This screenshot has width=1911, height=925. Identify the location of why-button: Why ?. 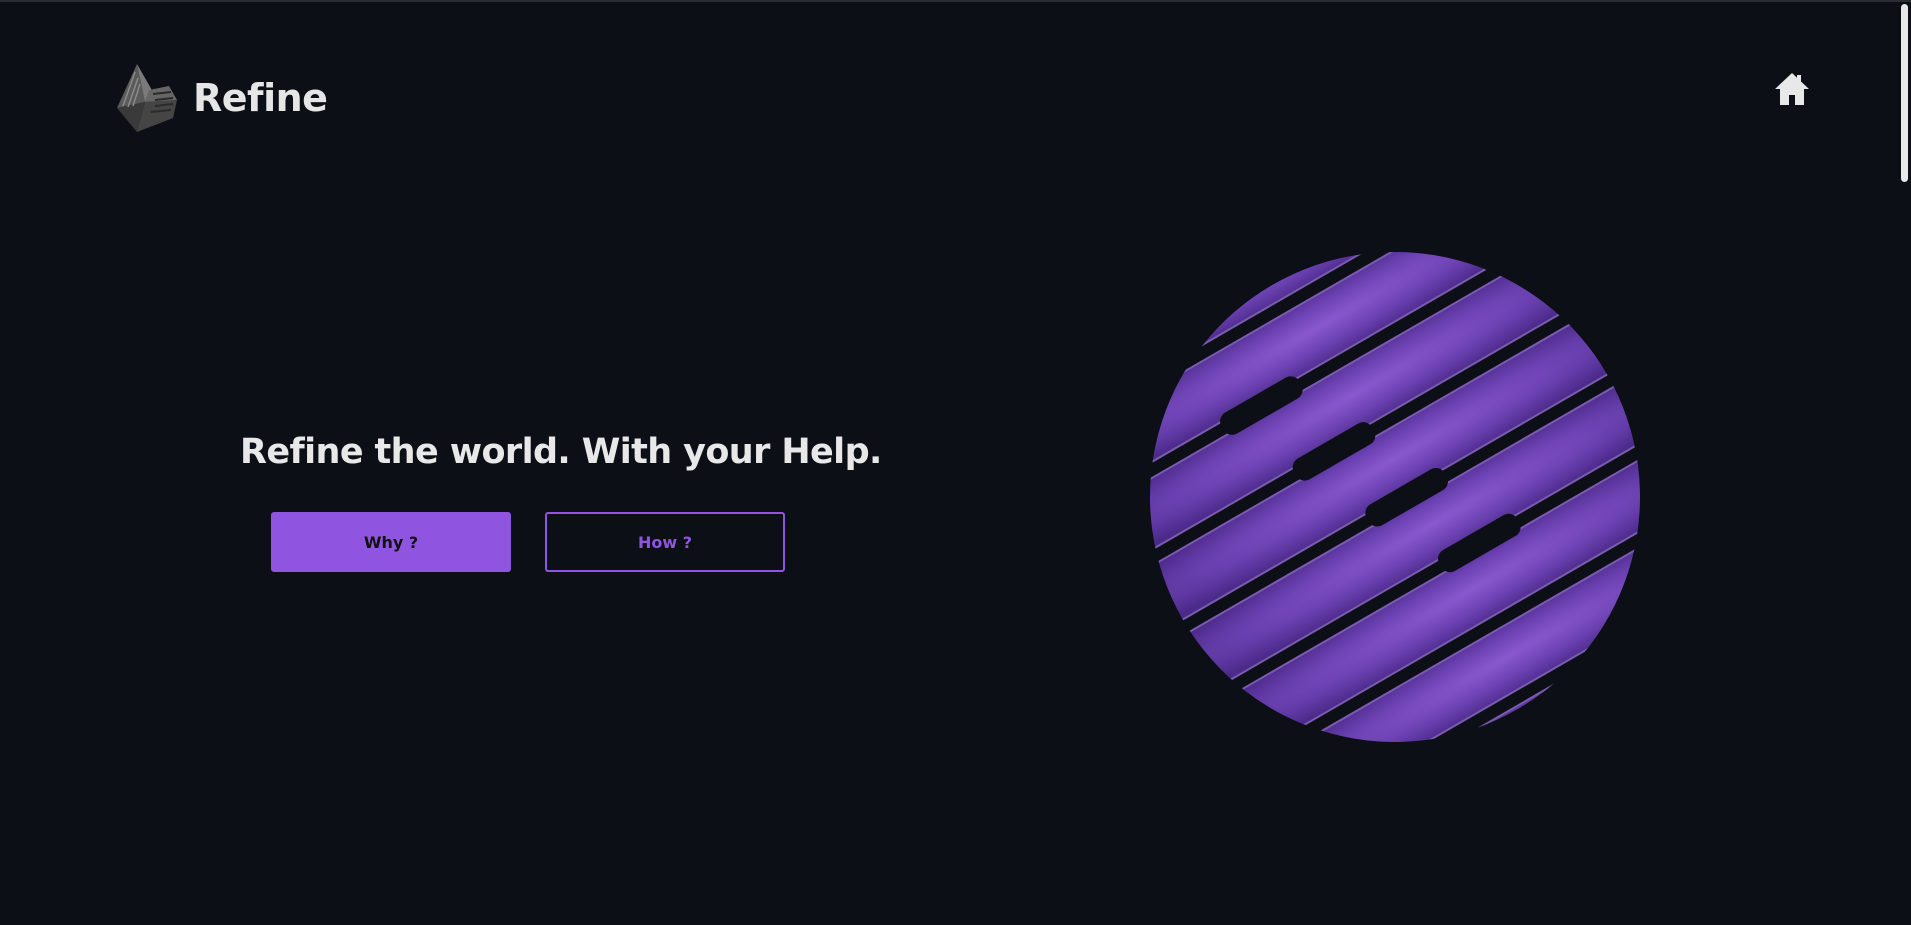
(391, 542).